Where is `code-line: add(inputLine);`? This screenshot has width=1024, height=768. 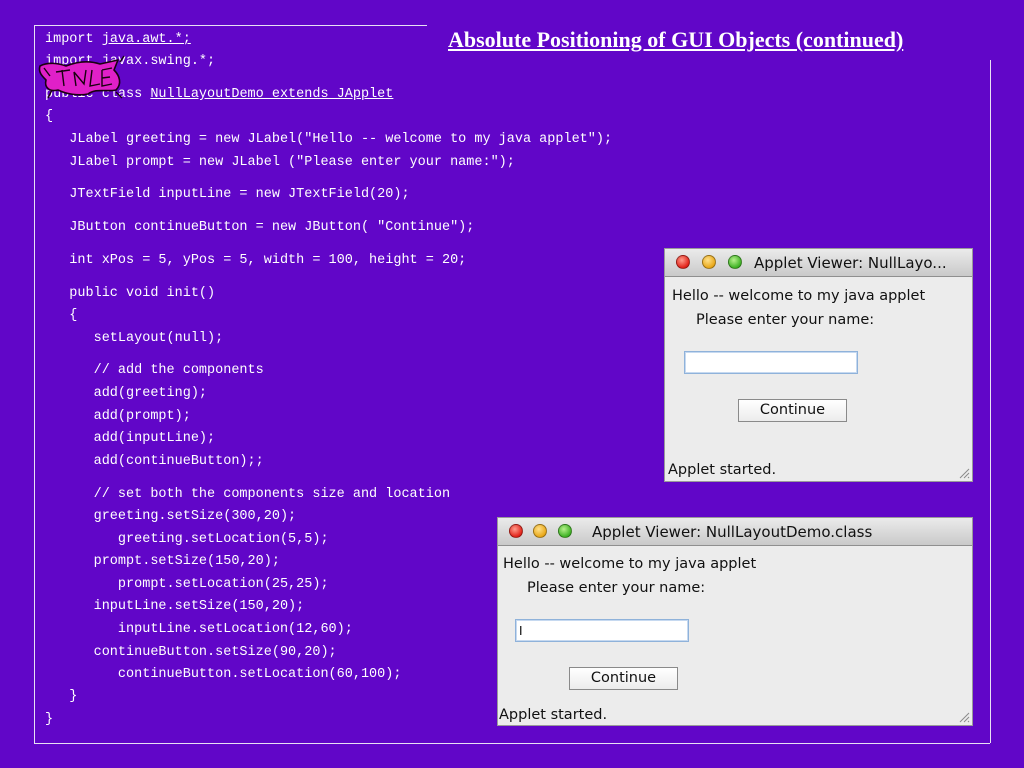
code-line: add(inputLine); is located at coordinates (130, 438).